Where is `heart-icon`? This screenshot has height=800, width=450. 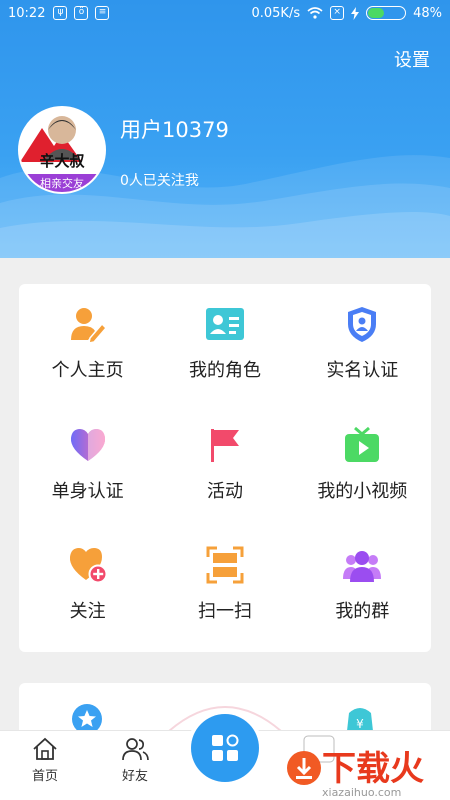 heart-icon is located at coordinates (87, 444).